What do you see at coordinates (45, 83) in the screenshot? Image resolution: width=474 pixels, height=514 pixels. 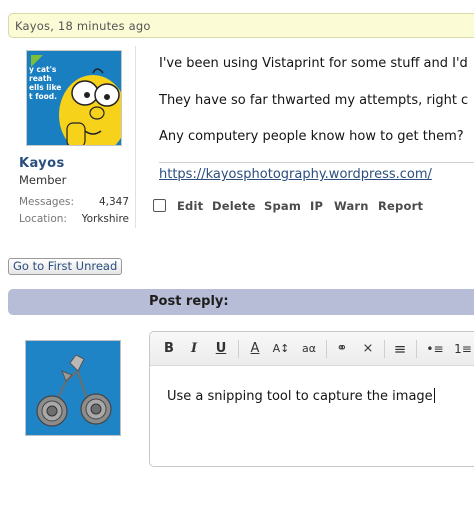 I see `avatar-caption: y cat's reath ells like t food.` at bounding box center [45, 83].